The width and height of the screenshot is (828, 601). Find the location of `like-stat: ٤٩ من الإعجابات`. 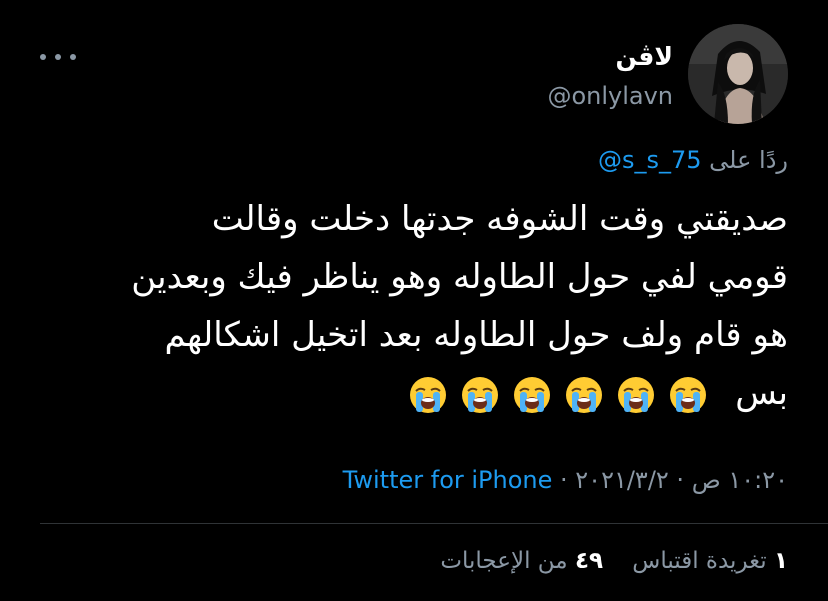

like-stat: ٤٩ من الإعجابات is located at coordinates (521, 561).